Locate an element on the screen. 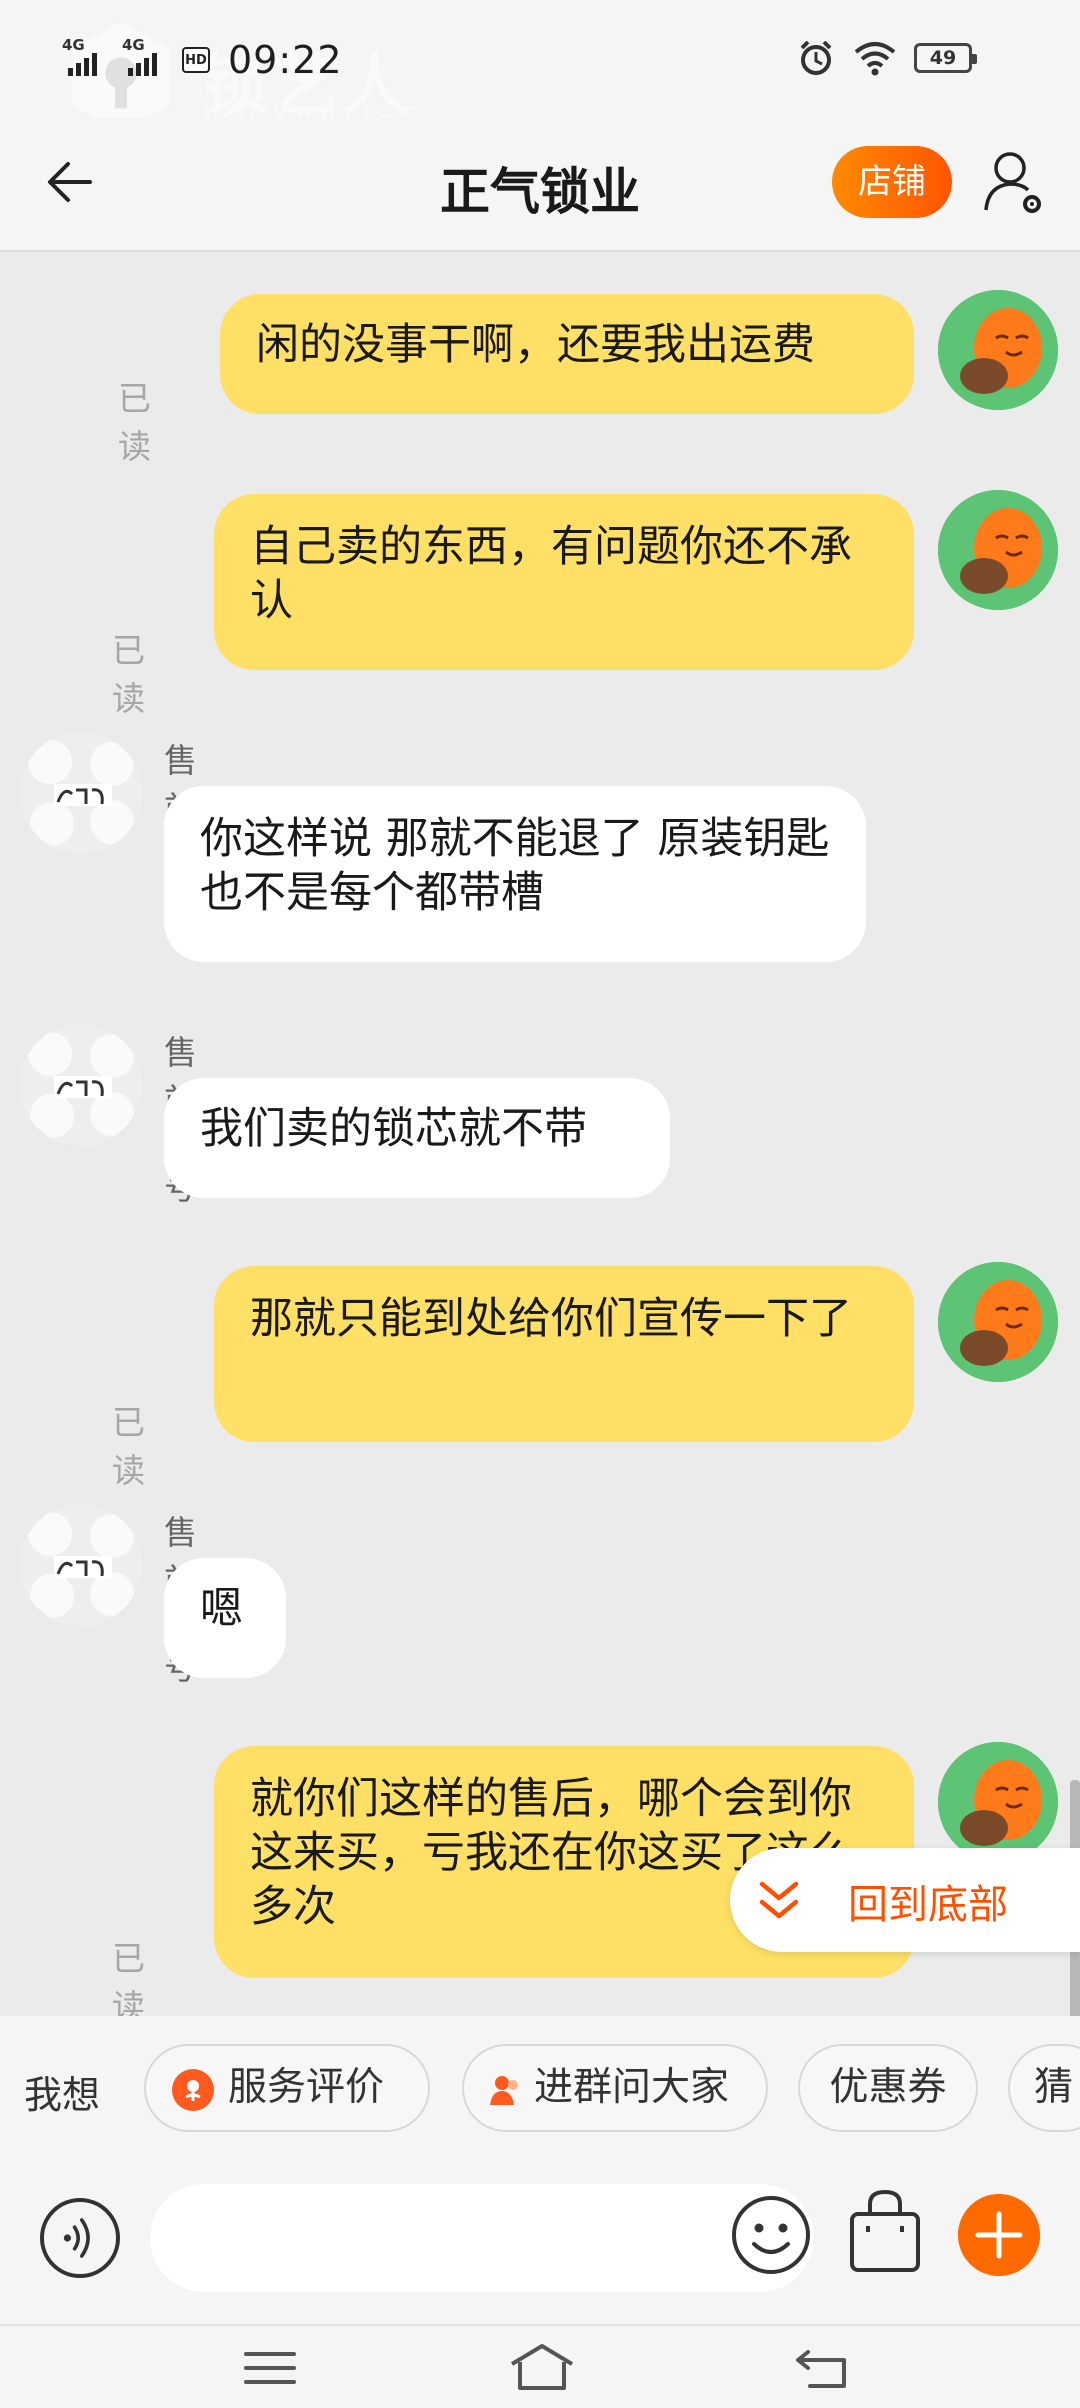 Image resolution: width=1080 pixels, height=2408 pixels. back-to-bottom-button: 回到底部 is located at coordinates (905, 1900).